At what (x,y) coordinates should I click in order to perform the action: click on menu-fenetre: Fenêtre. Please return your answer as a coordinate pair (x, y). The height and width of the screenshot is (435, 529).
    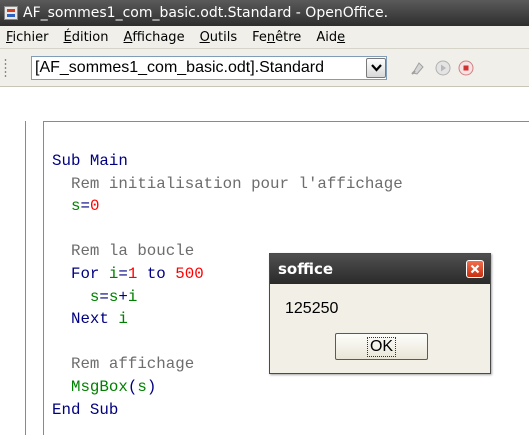
    Looking at the image, I should click on (276, 37).